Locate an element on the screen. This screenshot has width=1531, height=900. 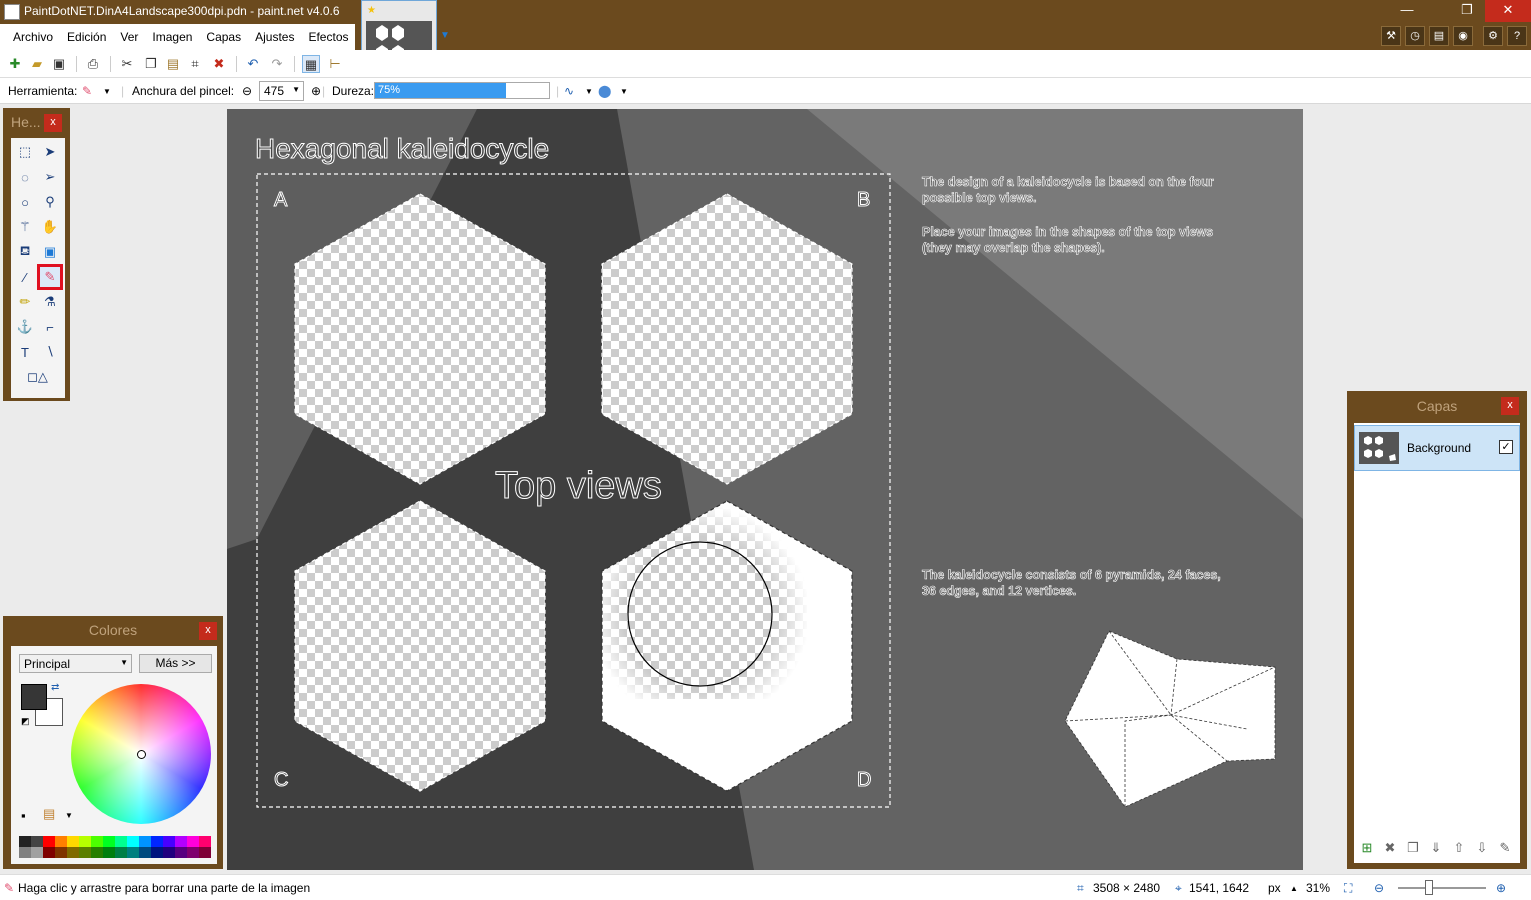
zoom-out-icon: ⊖ is located at coordinates (1379, 888).